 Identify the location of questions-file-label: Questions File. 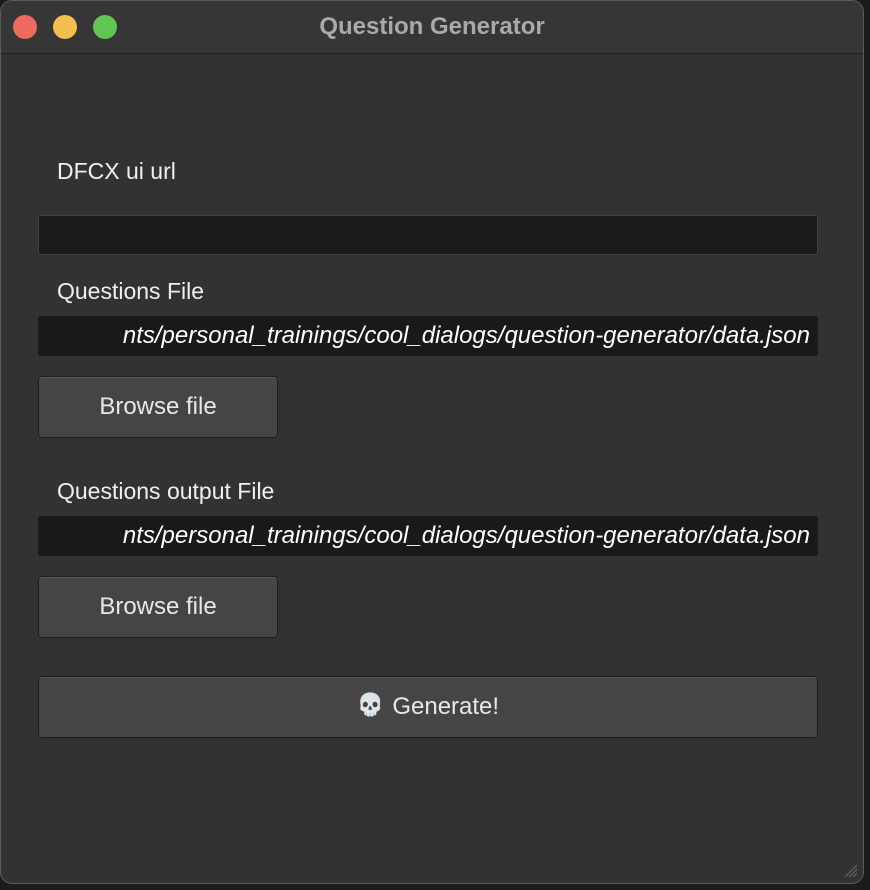
(131, 291).